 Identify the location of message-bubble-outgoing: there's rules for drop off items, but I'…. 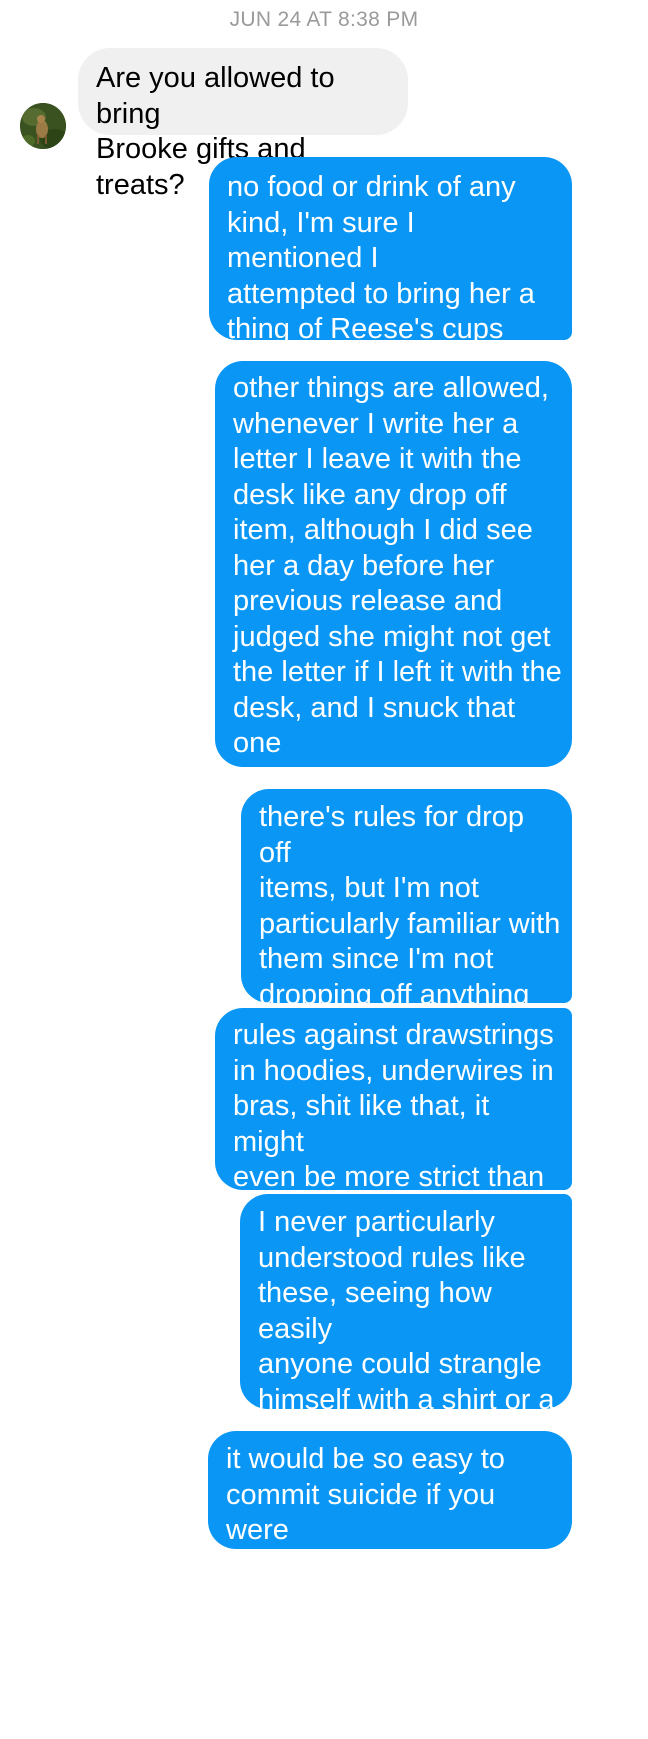
(406, 917).